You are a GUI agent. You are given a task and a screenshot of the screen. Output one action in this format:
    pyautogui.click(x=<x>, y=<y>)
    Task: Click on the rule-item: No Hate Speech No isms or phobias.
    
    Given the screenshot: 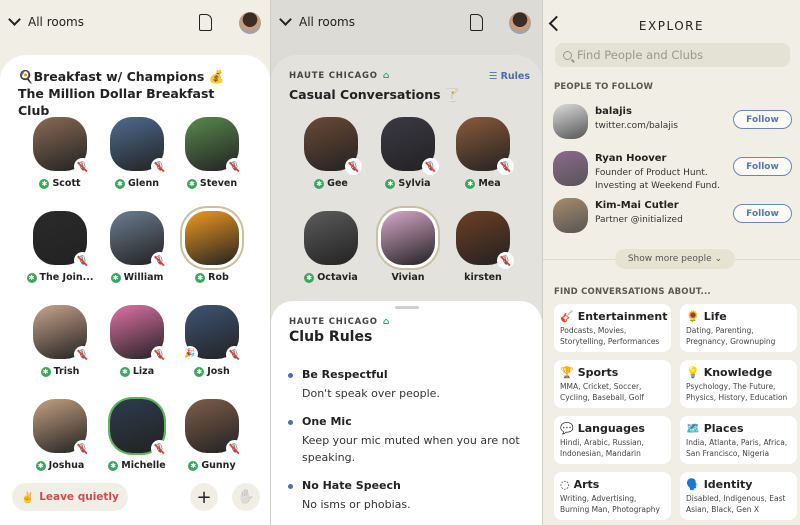 What is the action you would take?
    pyautogui.click(x=410, y=496)
    